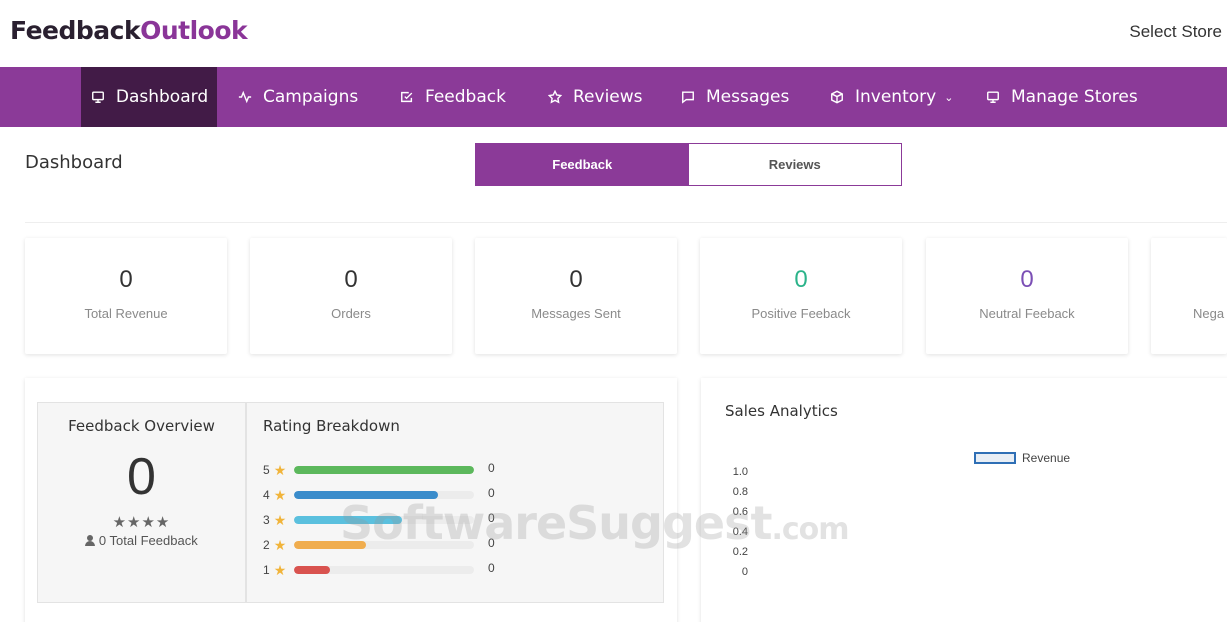 Image resolution: width=1227 pixels, height=622 pixels. Describe the element at coordinates (837, 97) in the screenshot. I see `box-icon` at that location.